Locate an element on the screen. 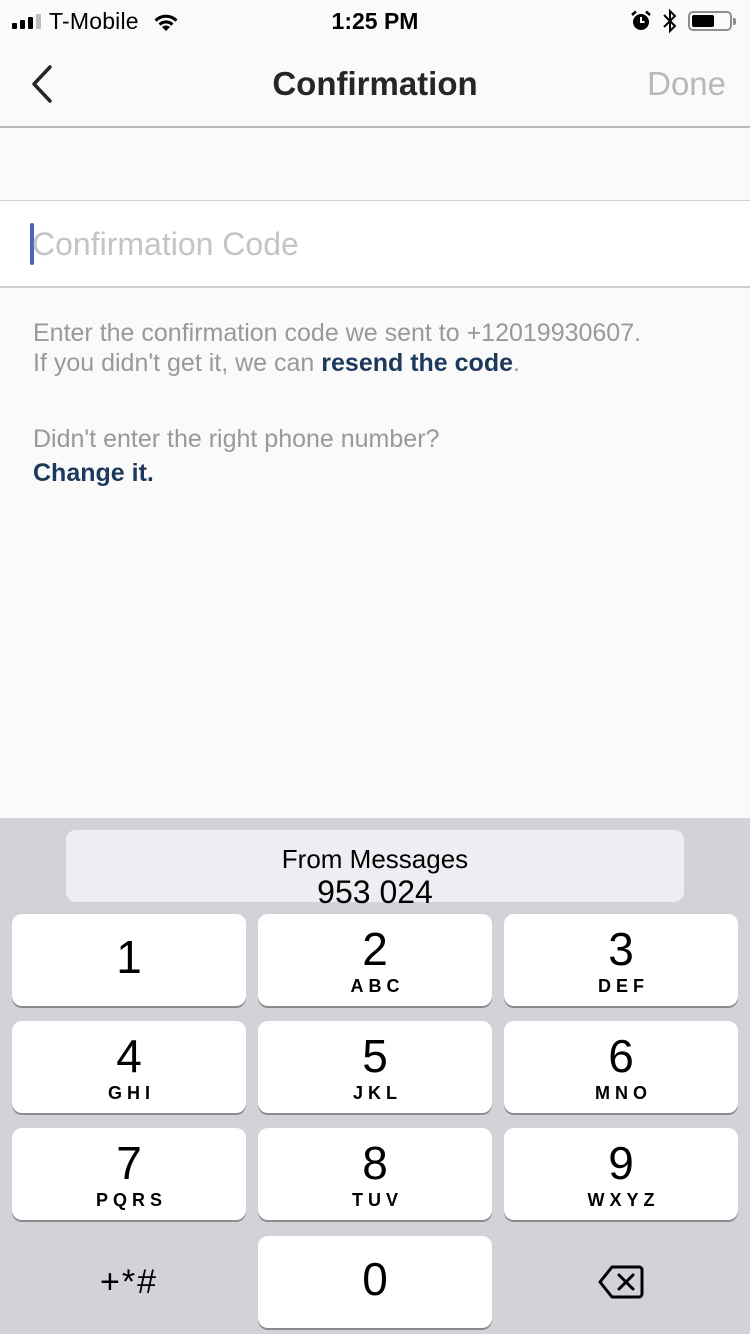 The height and width of the screenshot is (1334, 750). key-6: 6 MNO is located at coordinates (621, 1067).